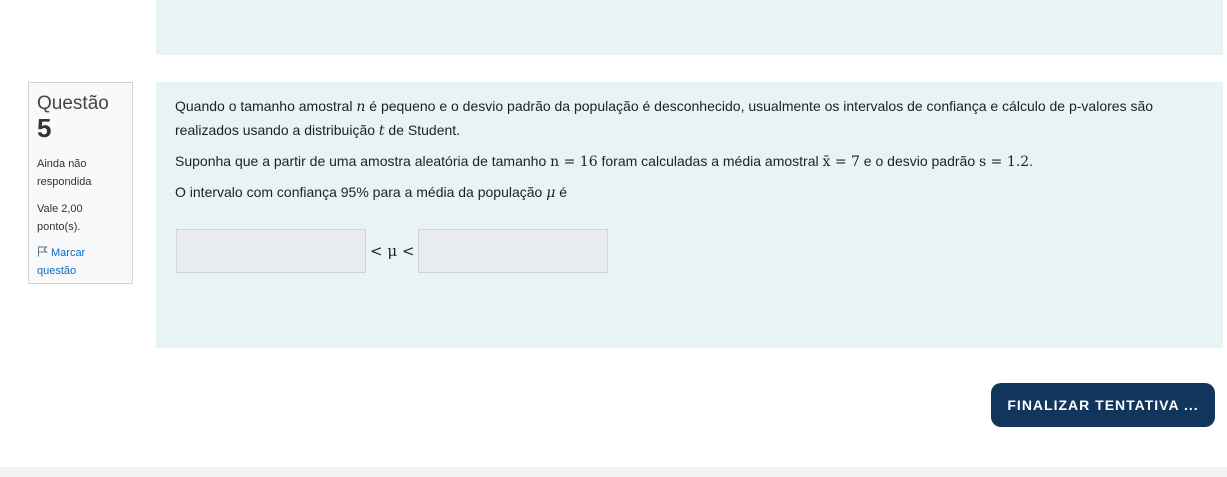  Describe the element at coordinates (73, 103) in the screenshot. I see `question-label: Questão` at that location.